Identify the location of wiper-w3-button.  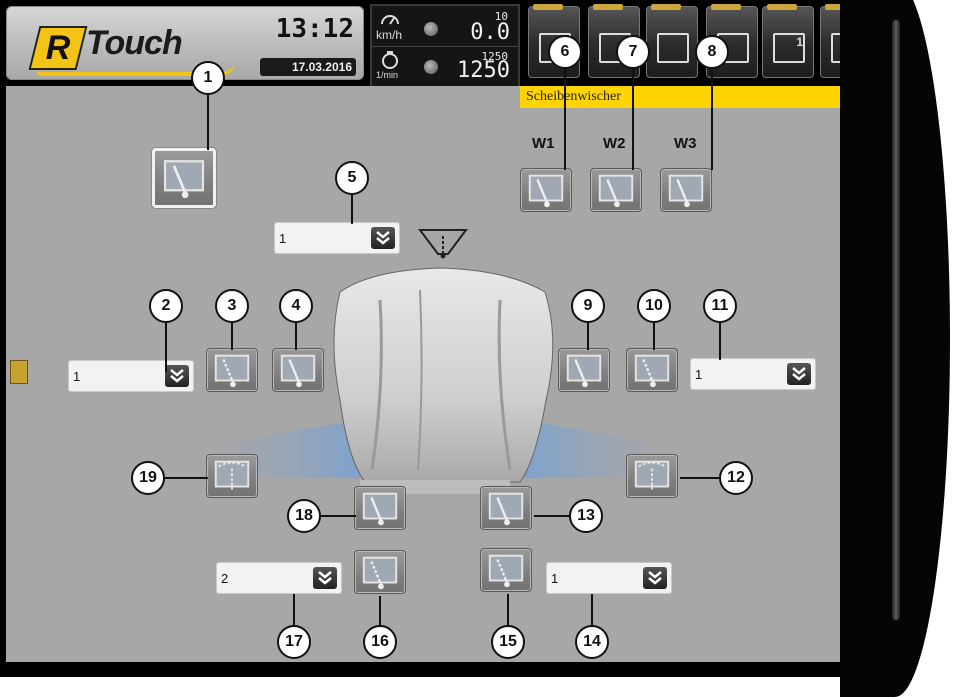
(686, 190).